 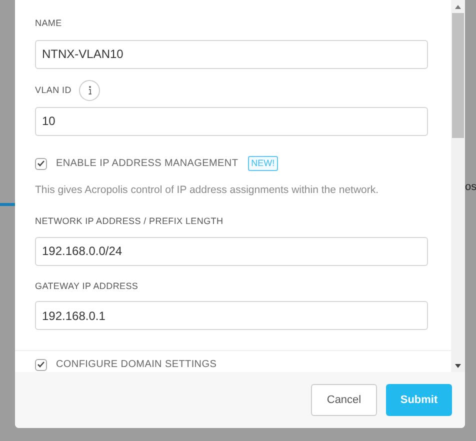 What do you see at coordinates (344, 400) in the screenshot?
I see `cancel-button: Cancel` at bounding box center [344, 400].